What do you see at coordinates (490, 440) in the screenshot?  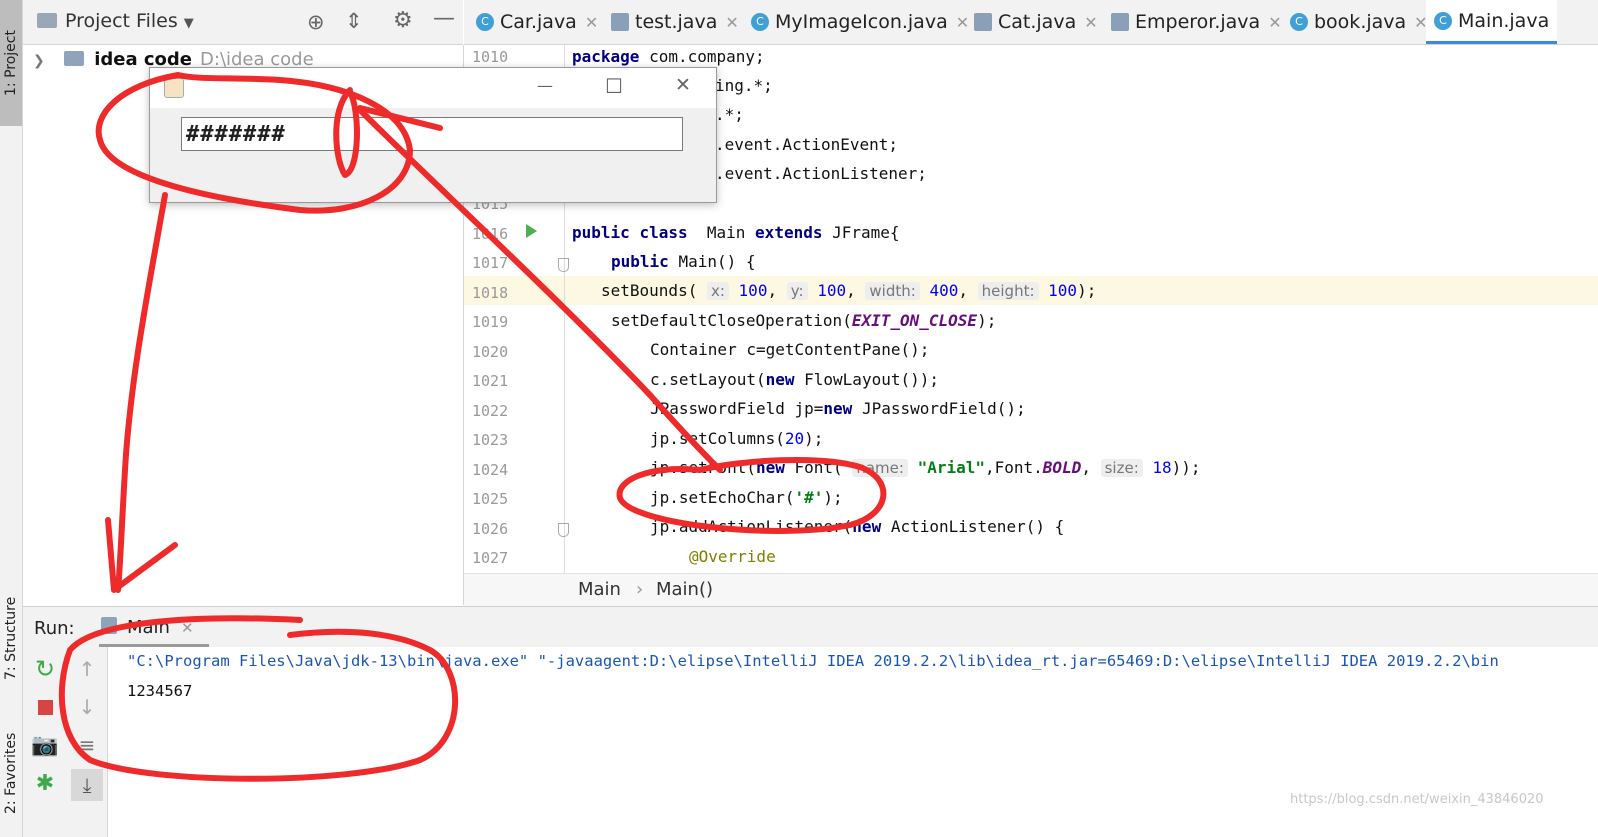 I see `line-number: 1023` at bounding box center [490, 440].